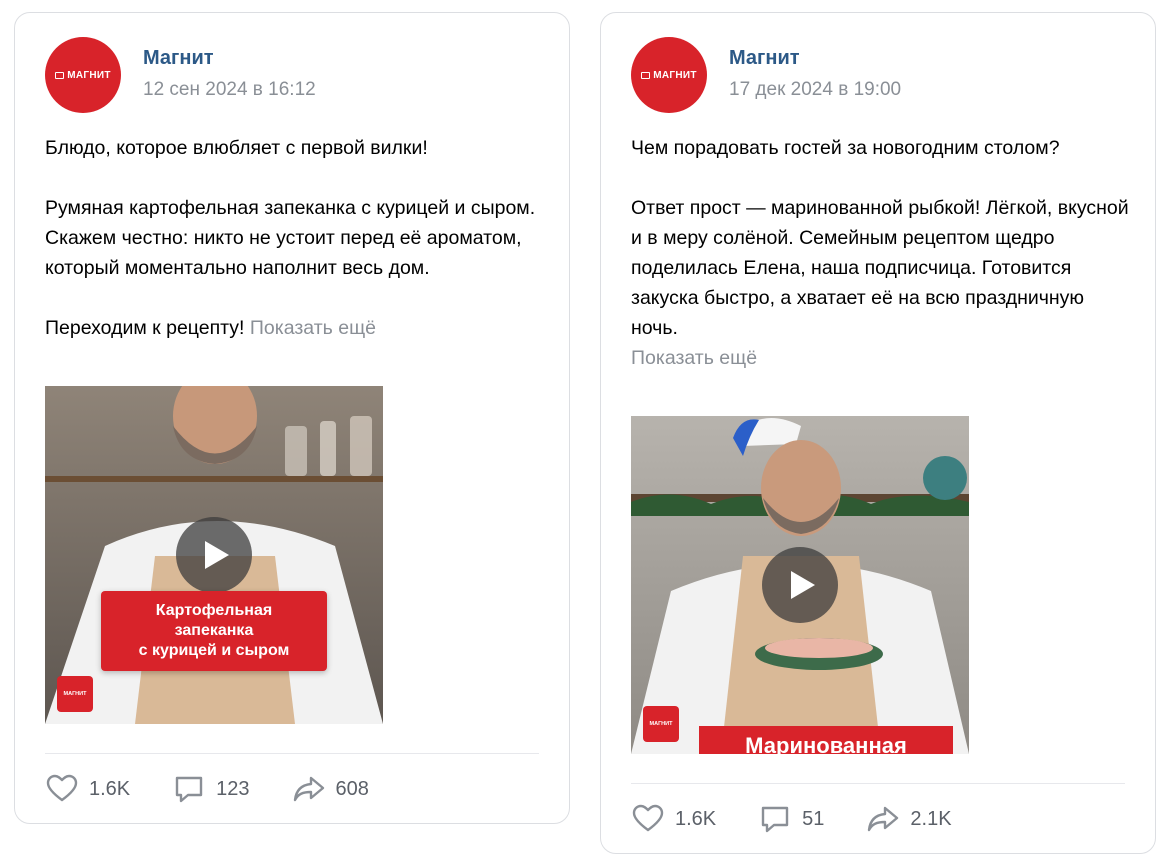 The image size is (1172, 868). Describe the element at coordinates (826, 740) in the screenshot. I see `video-title-banner: Маринованная` at that location.